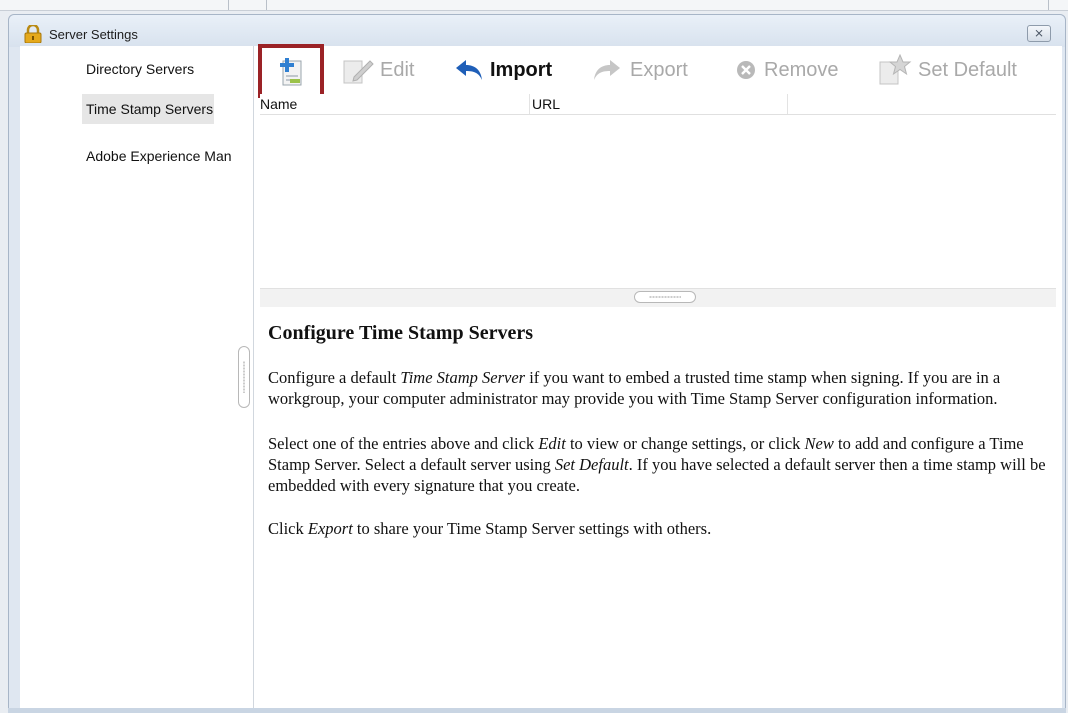  What do you see at coordinates (1039, 33) in the screenshot?
I see `close-button: ⨯` at bounding box center [1039, 33].